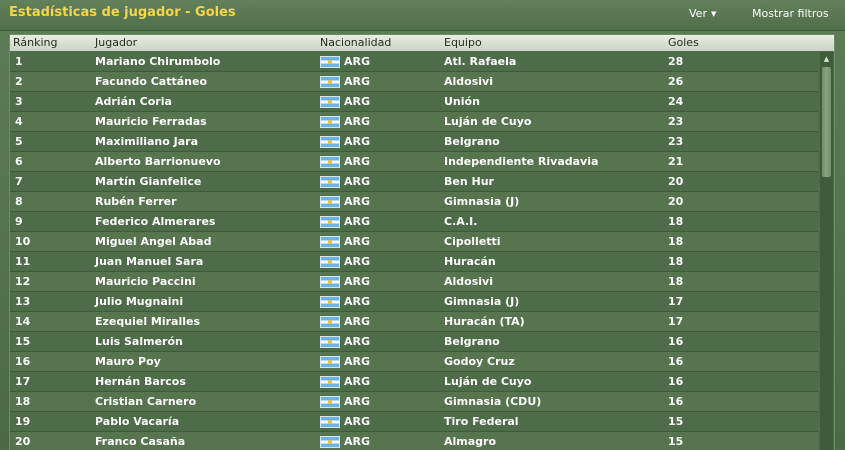 The image size is (845, 450). Describe the element at coordinates (414, 222) in the screenshot. I see `table-row: 9 Federico Almerares ARG C.A.I. 18` at that location.